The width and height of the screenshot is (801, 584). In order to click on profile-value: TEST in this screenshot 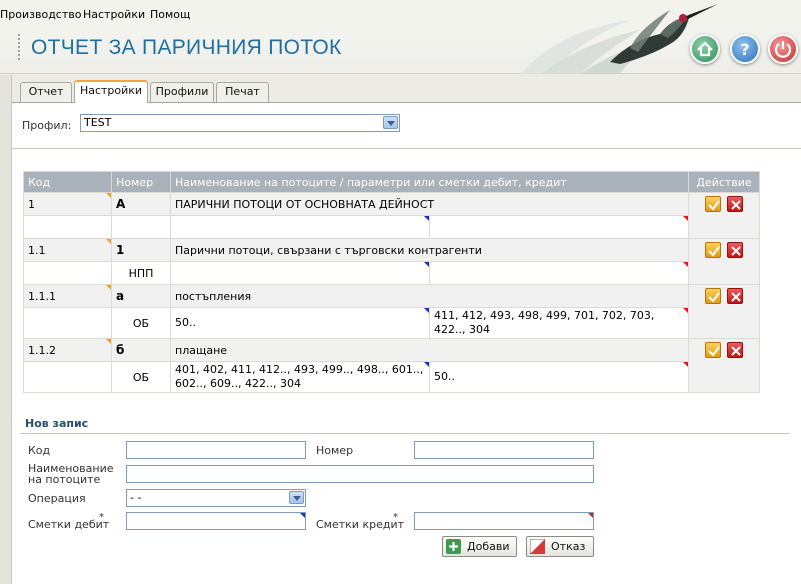, I will do `click(98, 122)`.